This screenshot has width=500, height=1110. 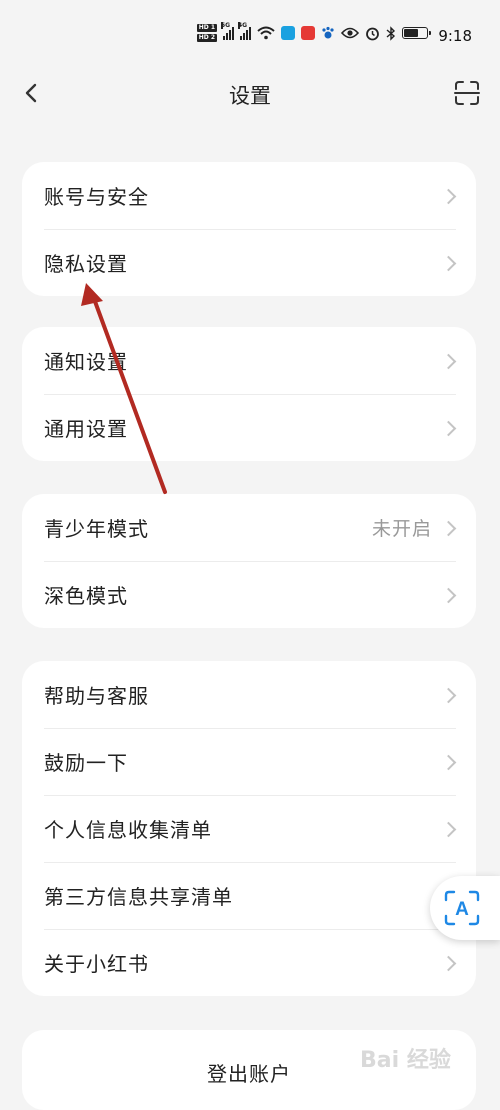 What do you see at coordinates (249, 761) in the screenshot?
I see `settings-item-encourage: 鼓励一下` at bounding box center [249, 761].